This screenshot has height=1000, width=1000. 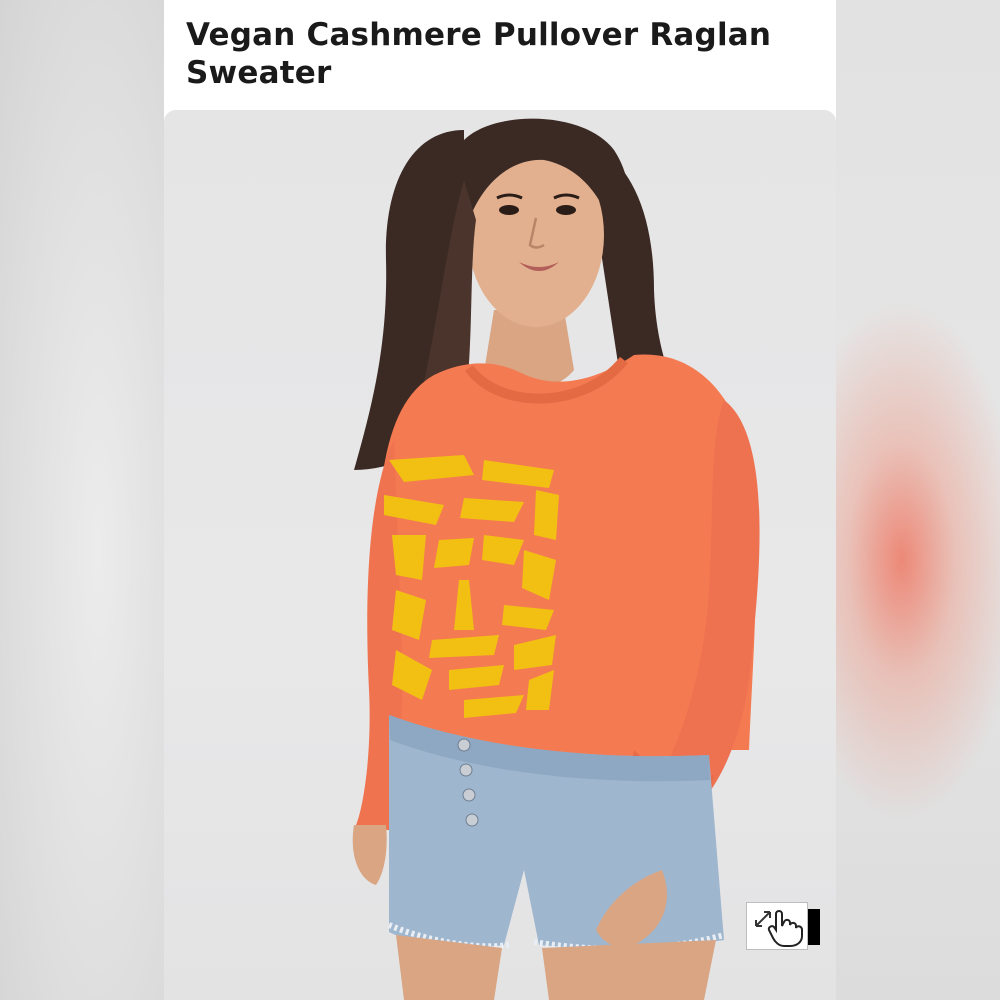 What do you see at coordinates (814, 927) in the screenshot?
I see `zoom-badge-edge` at bounding box center [814, 927].